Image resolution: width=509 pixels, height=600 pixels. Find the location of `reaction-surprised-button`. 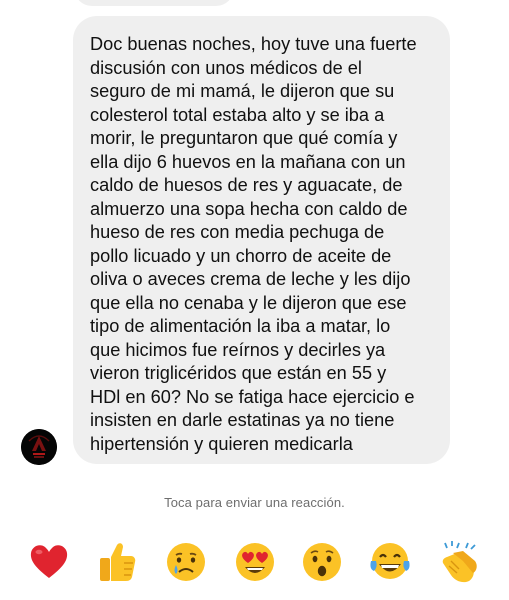

reaction-surprised-button is located at coordinates (322, 562).